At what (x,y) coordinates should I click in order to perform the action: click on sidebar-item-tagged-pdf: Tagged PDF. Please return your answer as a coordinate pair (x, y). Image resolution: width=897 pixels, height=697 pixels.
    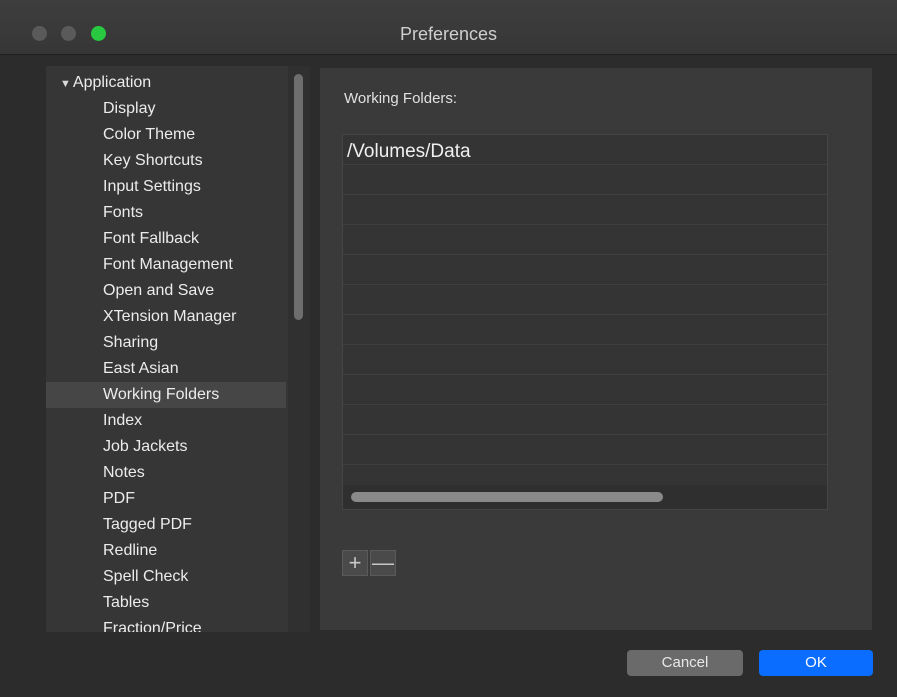
    Looking at the image, I should click on (166, 525).